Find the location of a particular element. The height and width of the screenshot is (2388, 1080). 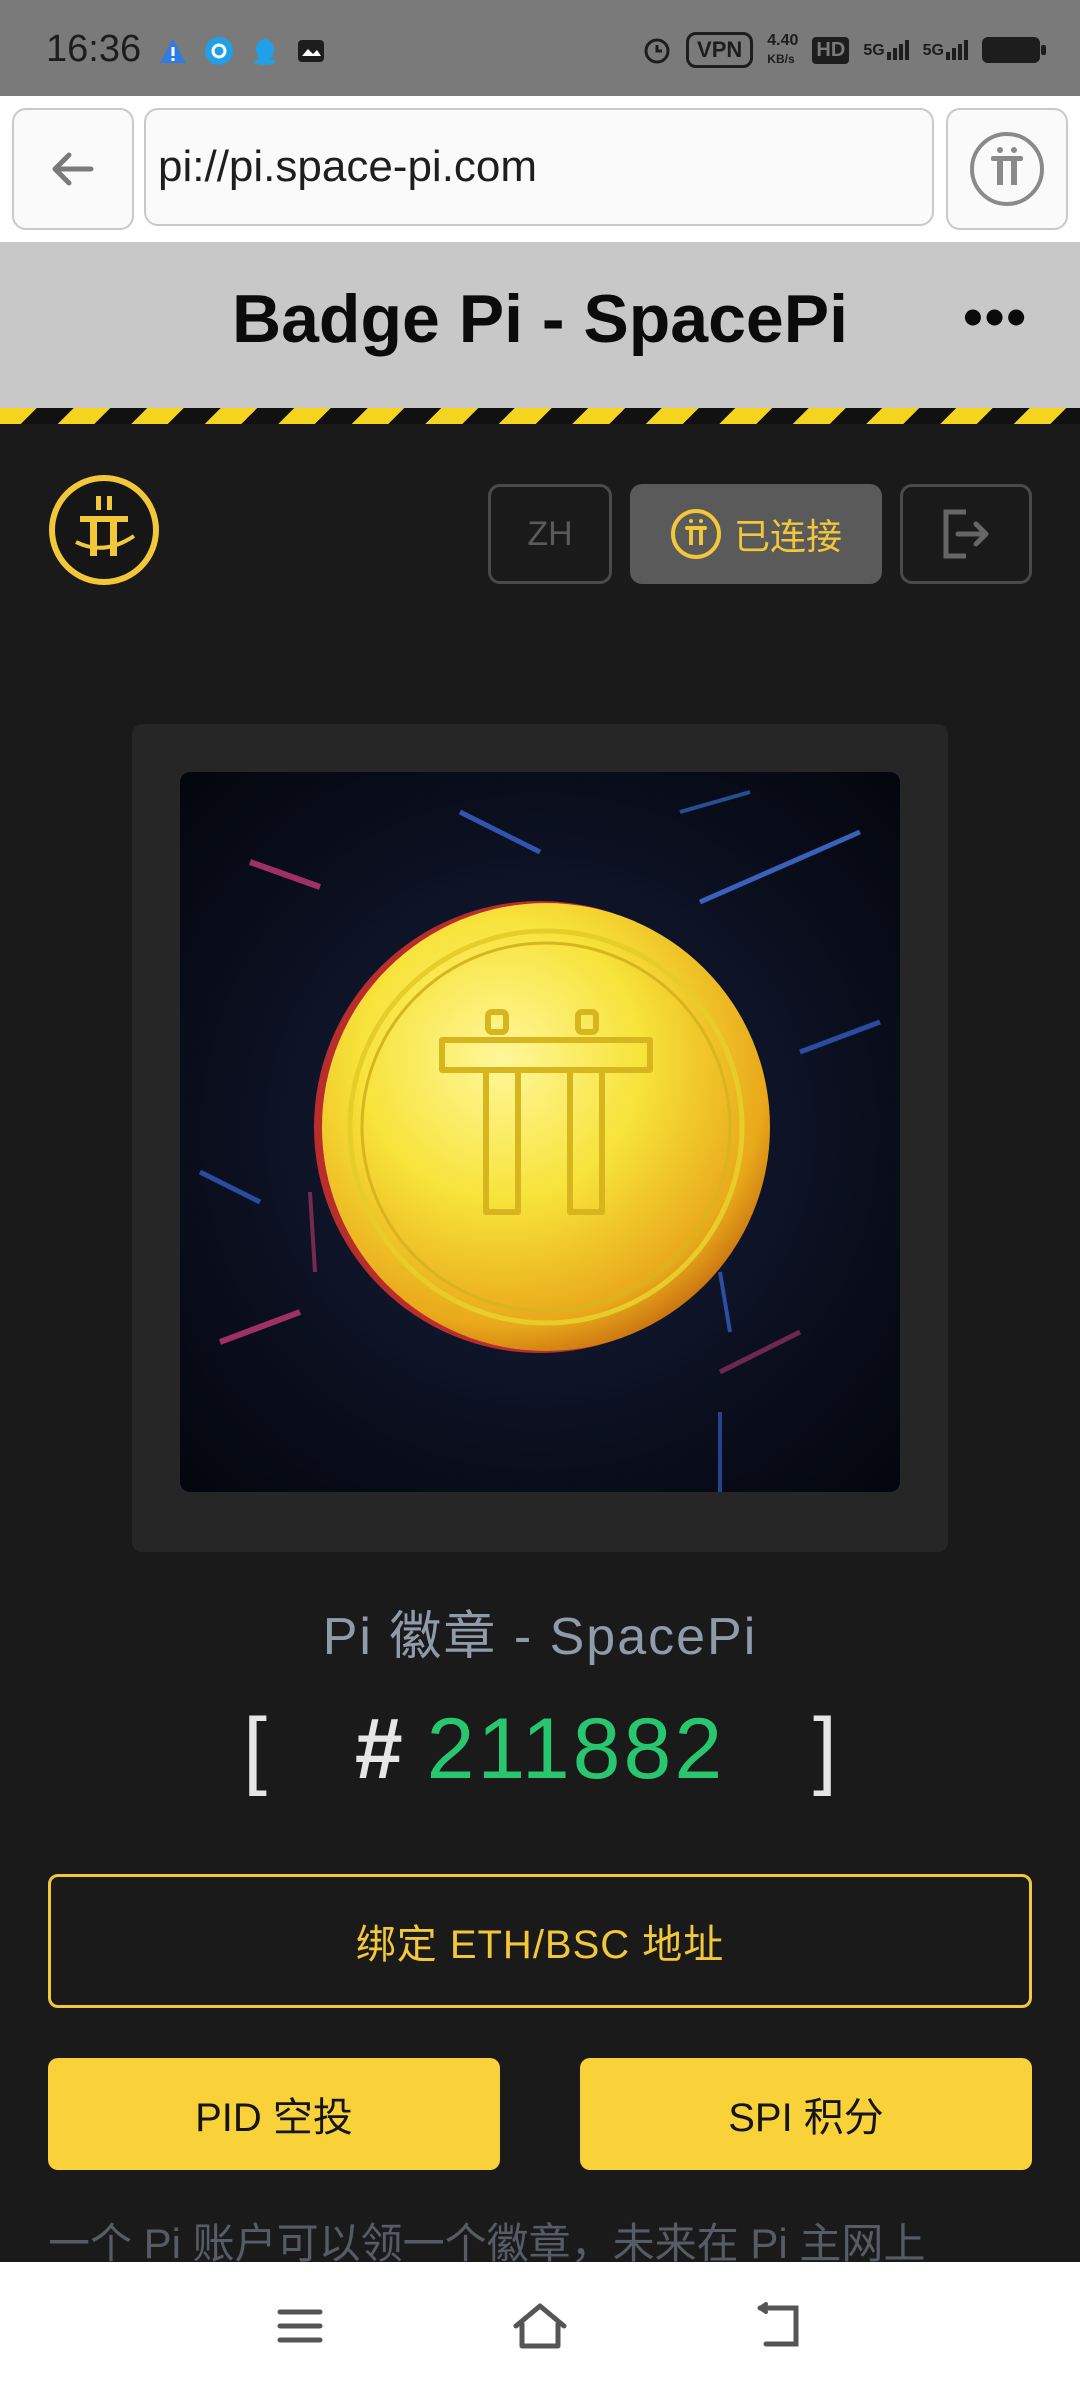

bind-address-button: 绑定 ETH/BSC 地址 is located at coordinates (540, 1941).